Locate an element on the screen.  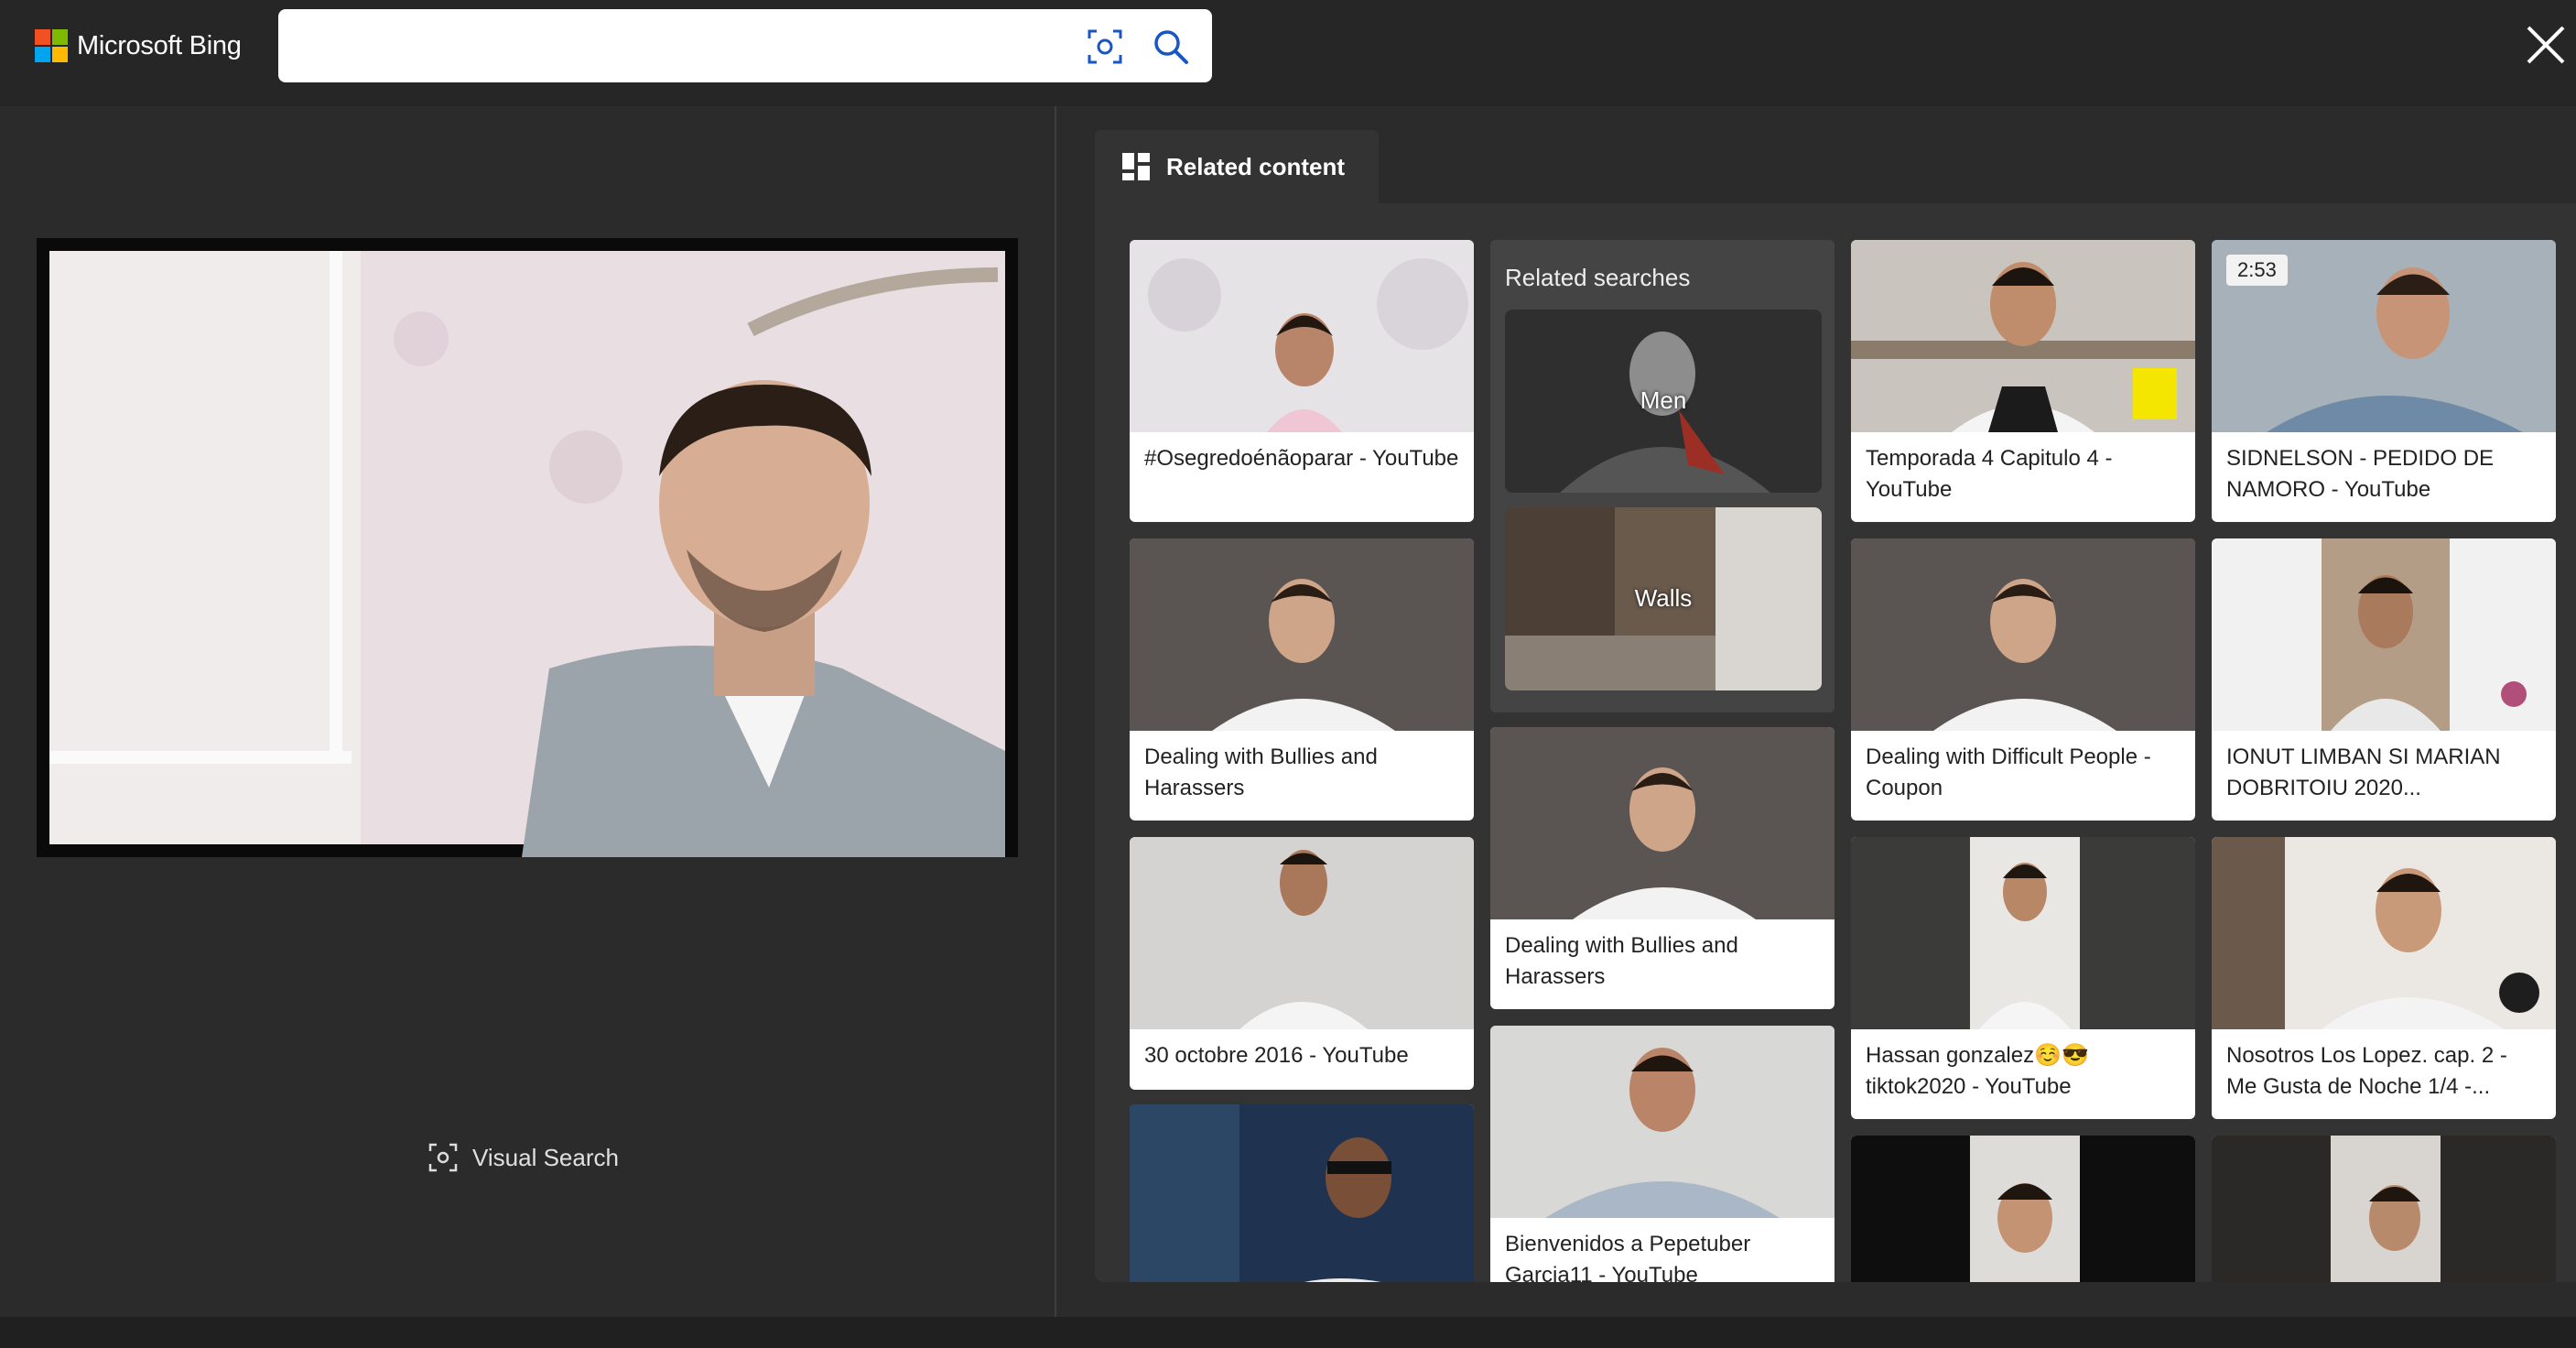
result-card: Dealing with Difficult People - Coupon is located at coordinates (2023, 679).